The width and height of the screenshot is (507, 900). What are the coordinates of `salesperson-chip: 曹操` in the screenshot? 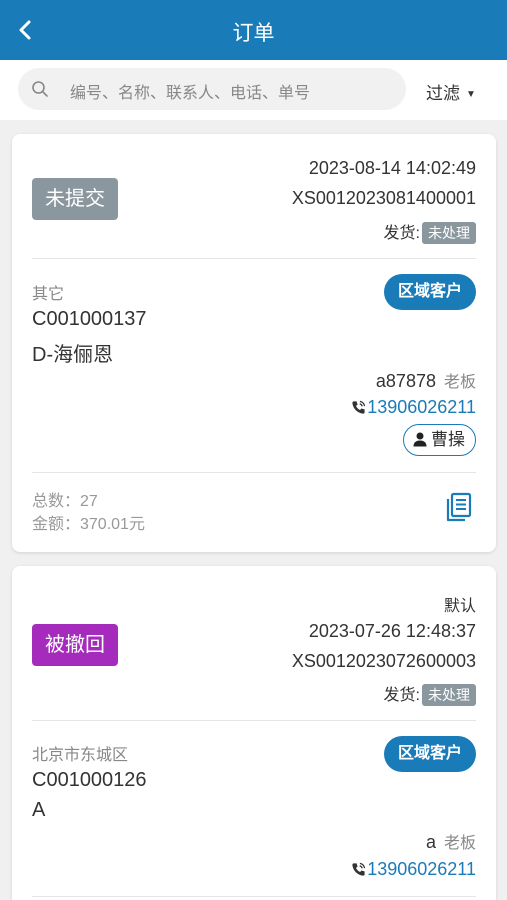 It's located at (439, 440).